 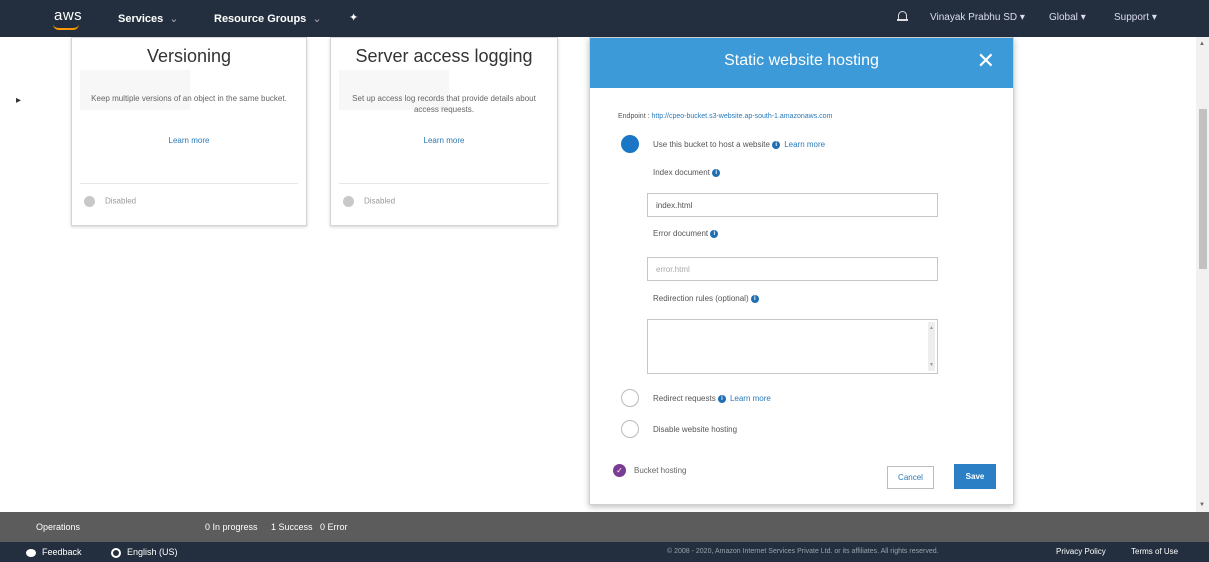 I want to click on endpoint-label: Endpoint :, so click(x=634, y=116).